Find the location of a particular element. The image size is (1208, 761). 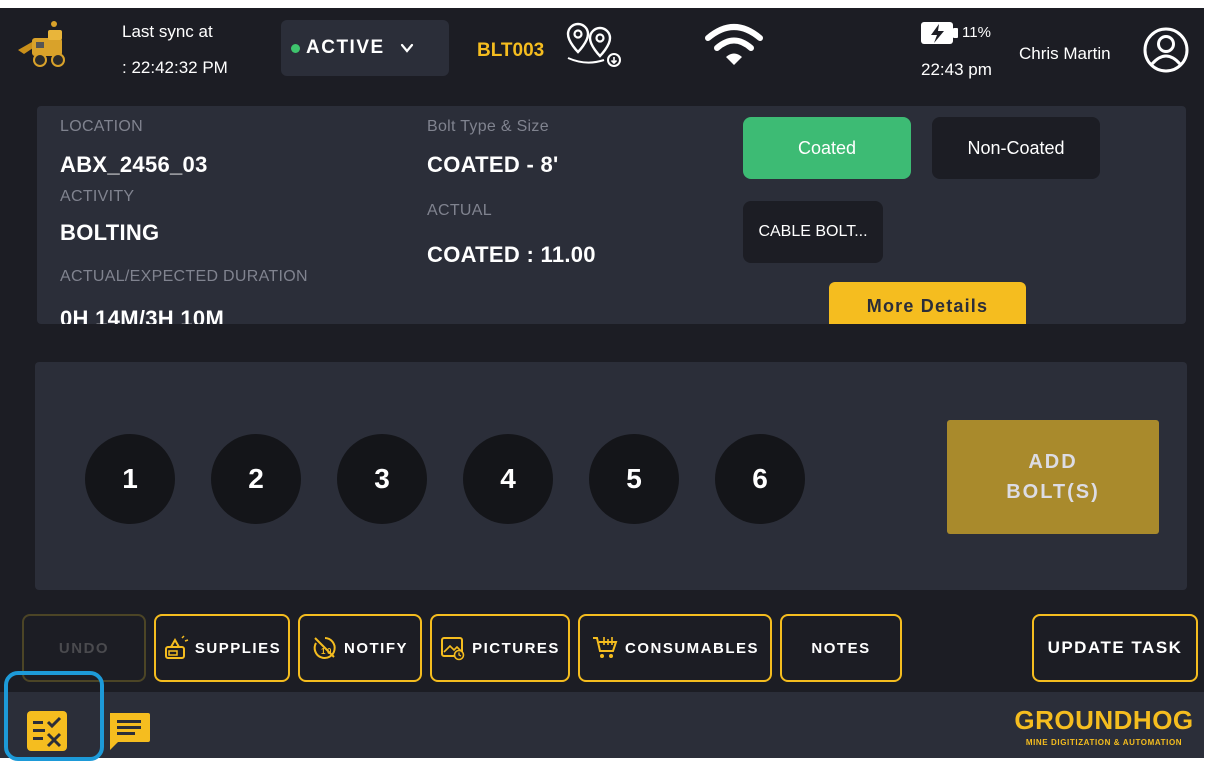

supplies-button: SUPPLIES is located at coordinates (222, 648).